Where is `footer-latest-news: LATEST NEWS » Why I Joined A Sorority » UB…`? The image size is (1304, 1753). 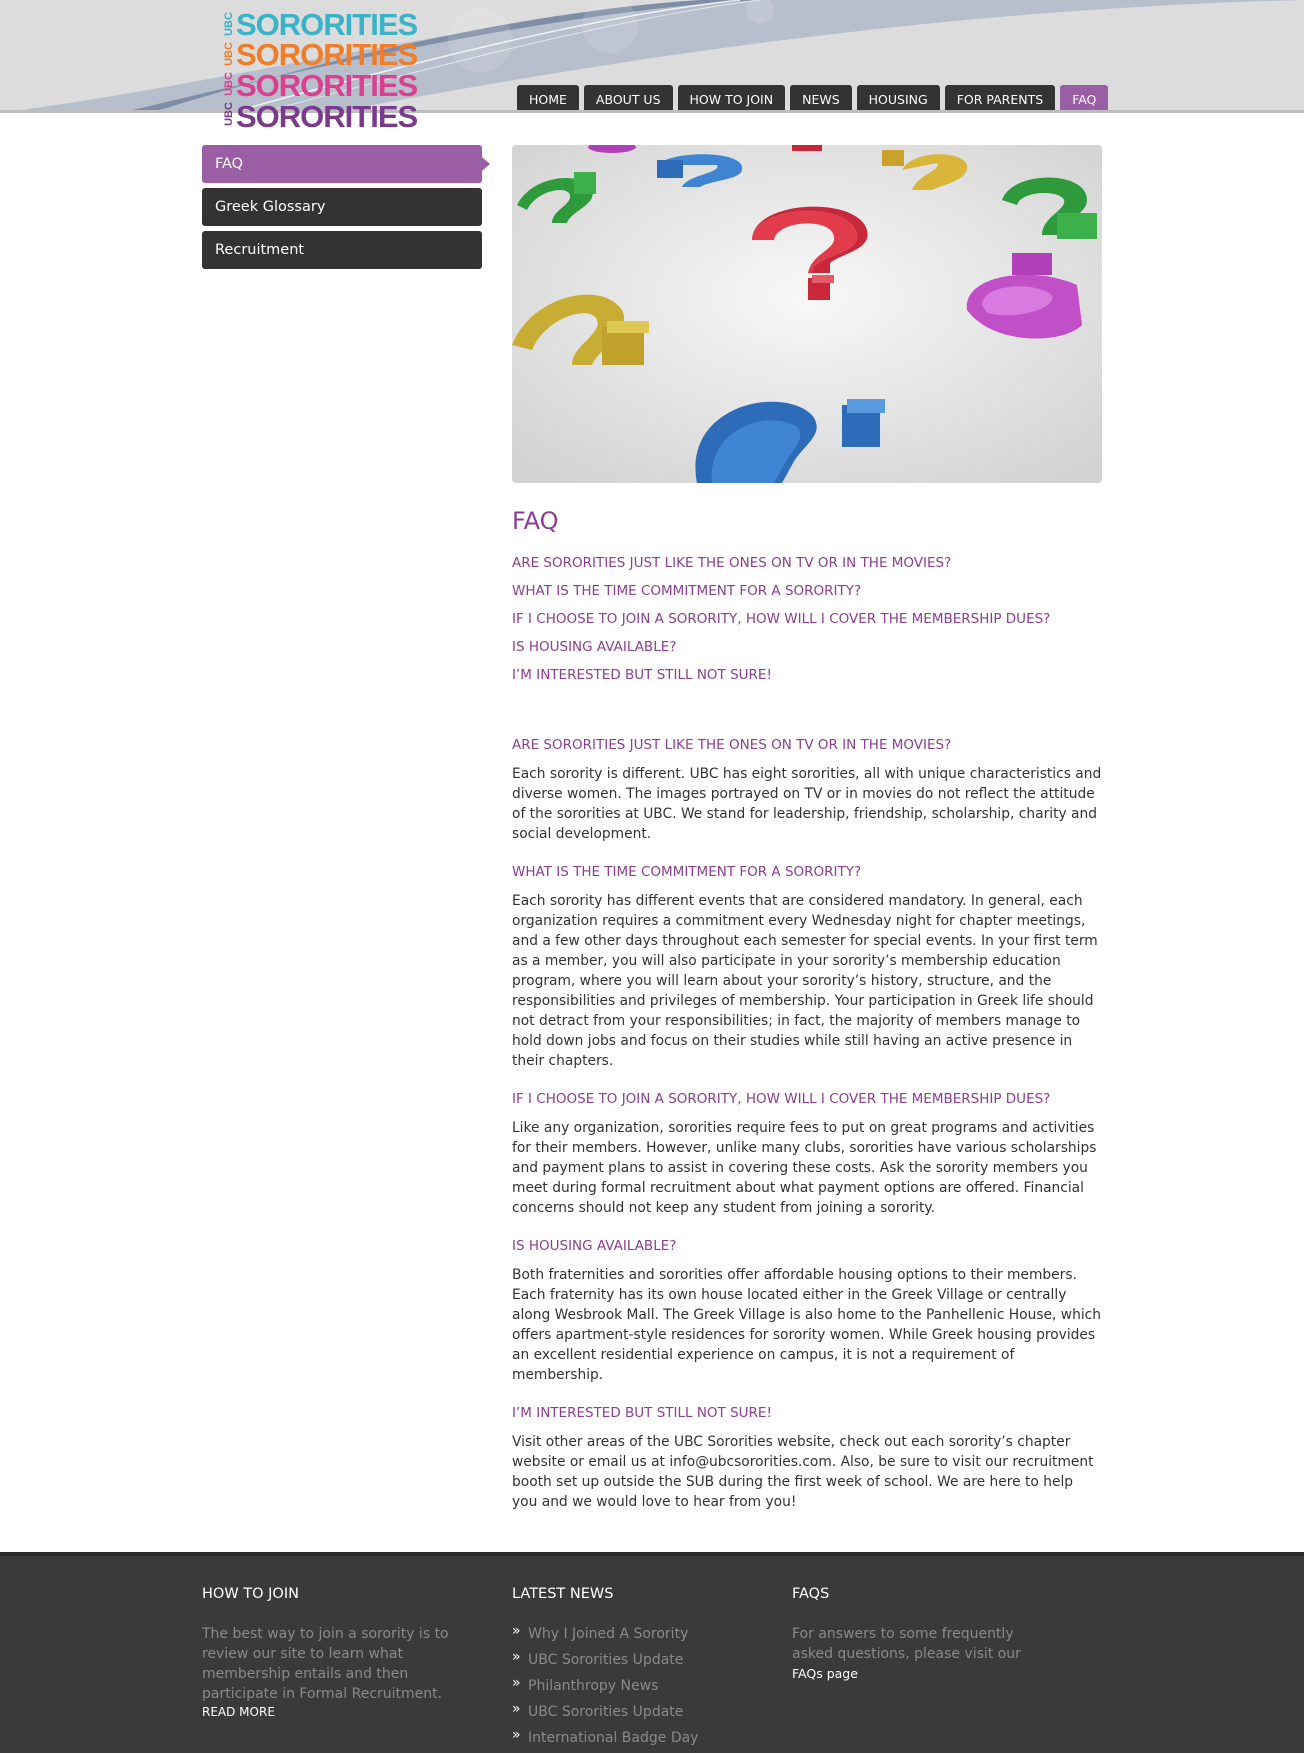 footer-latest-news: LATEST NEWS » Why I Joined A Sorority » UB… is located at coordinates (642, 1669).